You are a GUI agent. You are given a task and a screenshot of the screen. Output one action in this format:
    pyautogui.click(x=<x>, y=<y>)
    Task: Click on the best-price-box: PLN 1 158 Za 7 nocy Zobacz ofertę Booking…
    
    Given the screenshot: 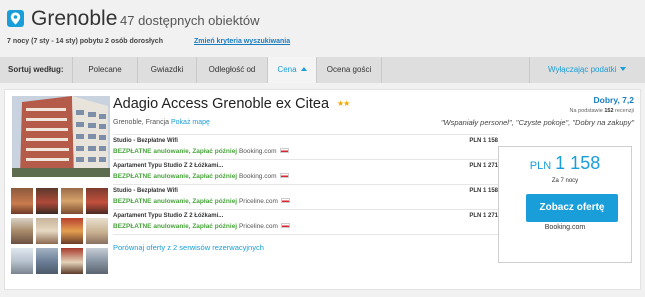 What is the action you would take?
    pyautogui.click(x=565, y=204)
    